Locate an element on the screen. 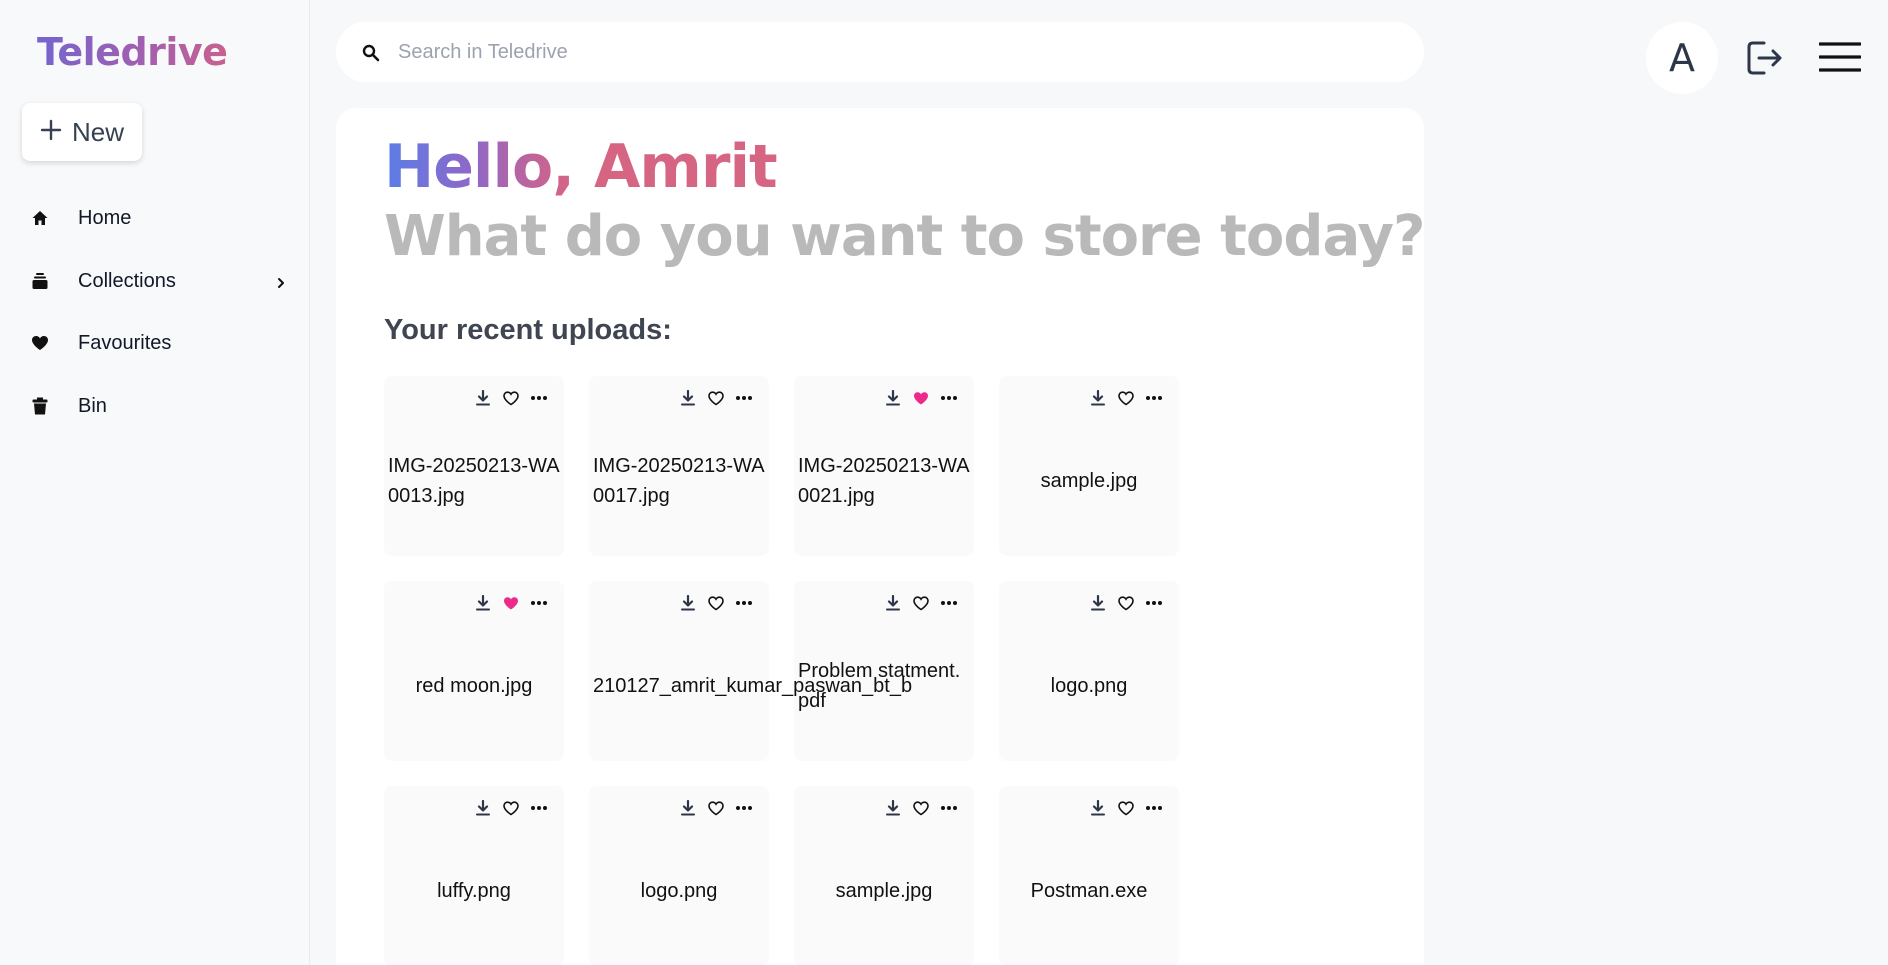 Image resolution: width=1888 pixels, height=965 pixels. new-button-label: New is located at coordinates (97, 131).